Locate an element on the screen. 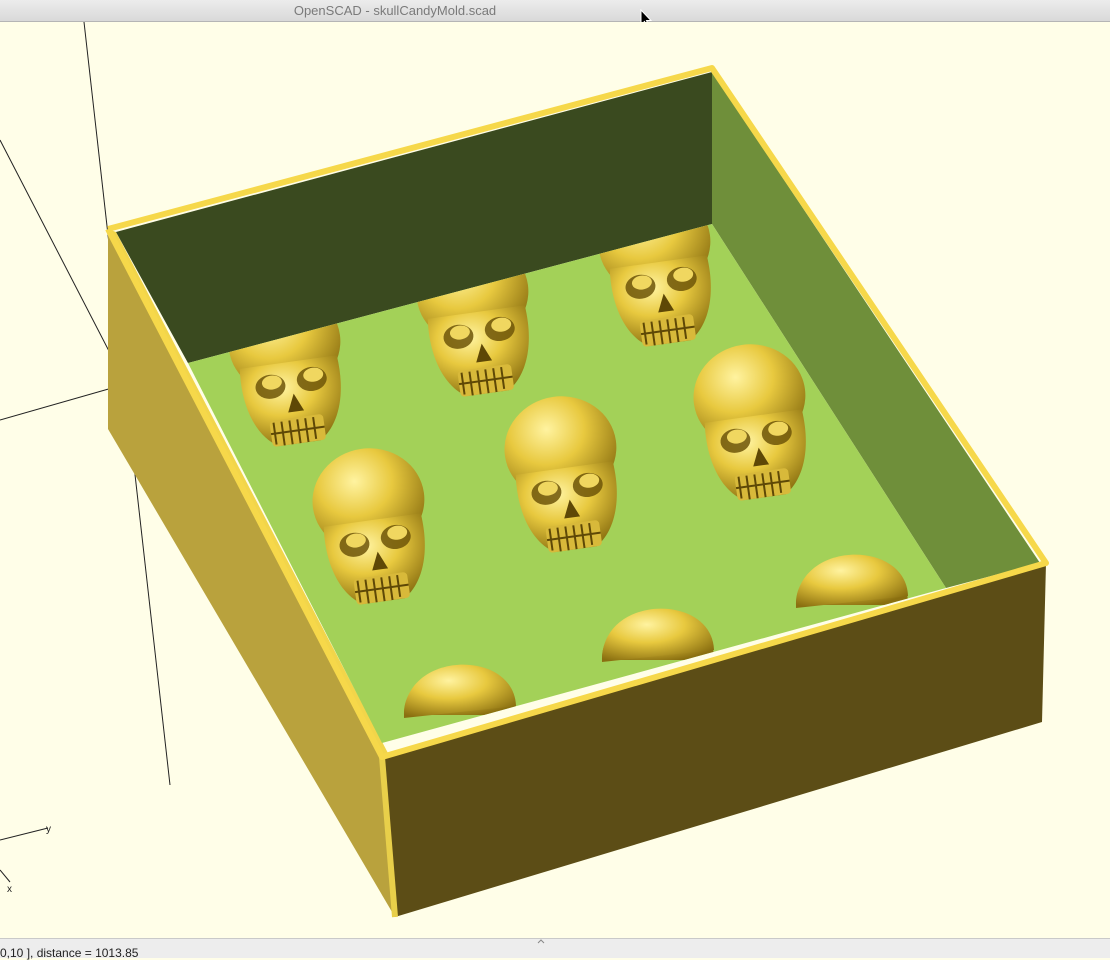 This screenshot has height=960, width=1110. axis-gizmo-x-label: x is located at coordinates (9, 889).